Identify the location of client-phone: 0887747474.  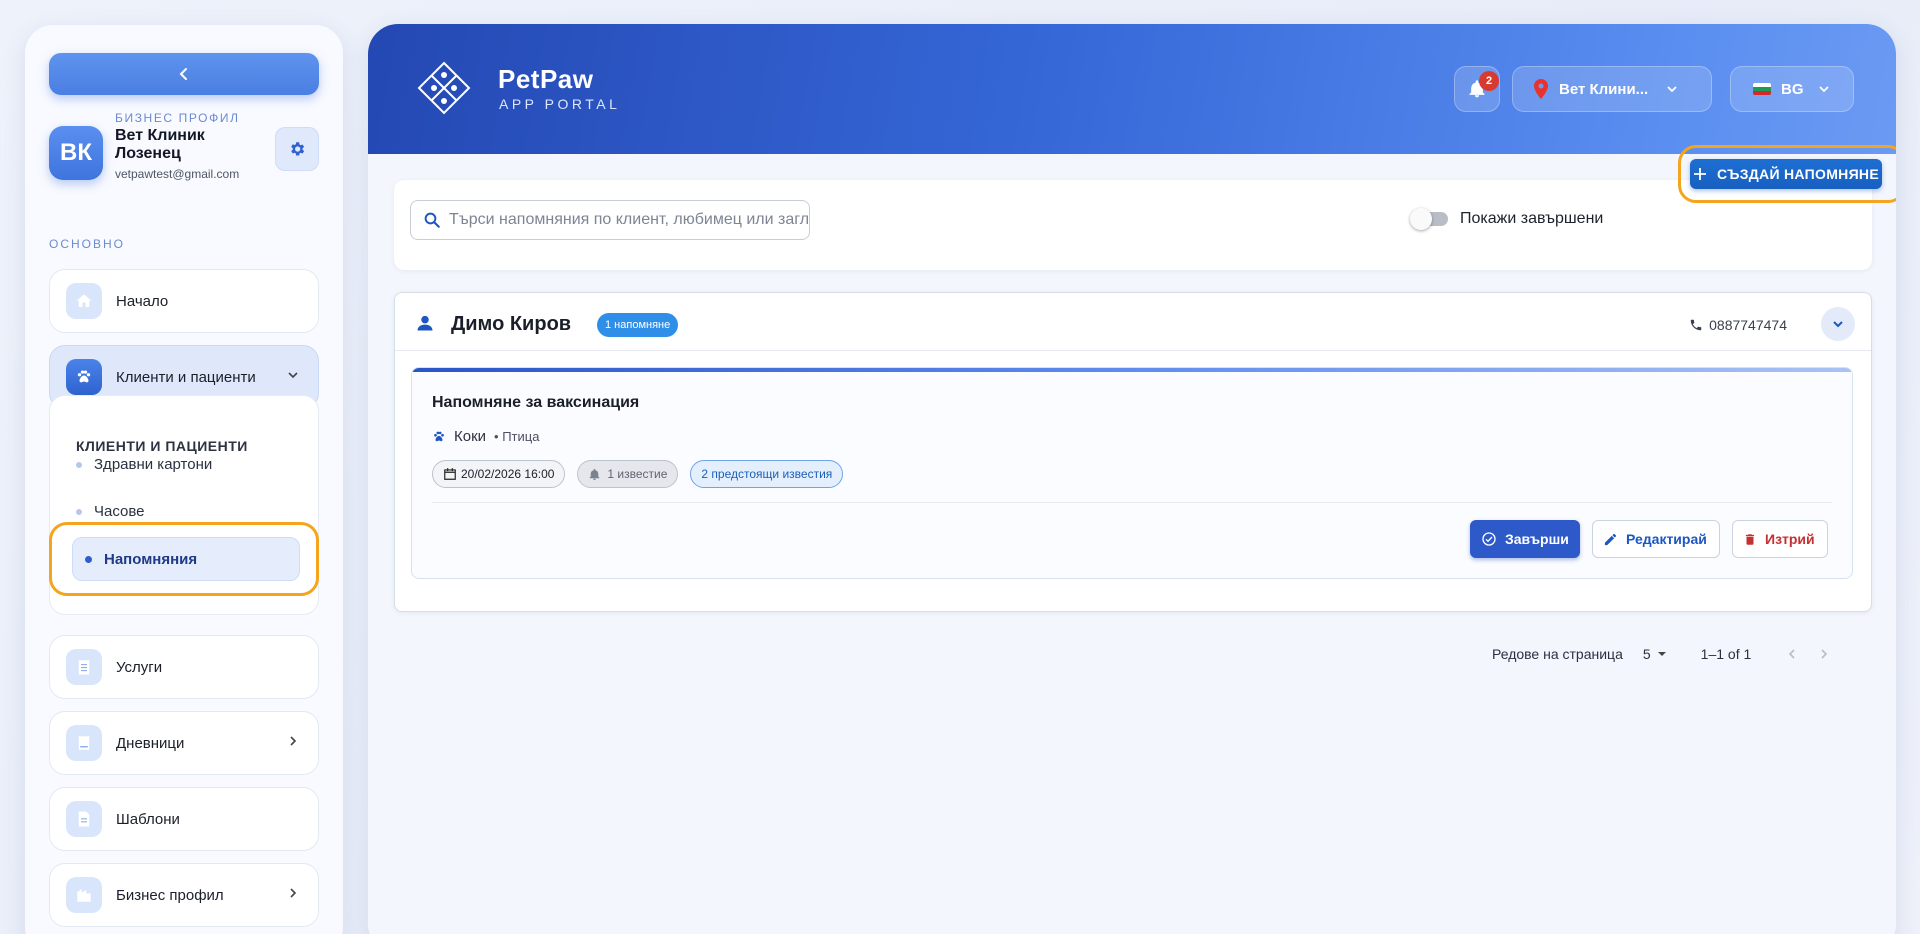
(1738, 325).